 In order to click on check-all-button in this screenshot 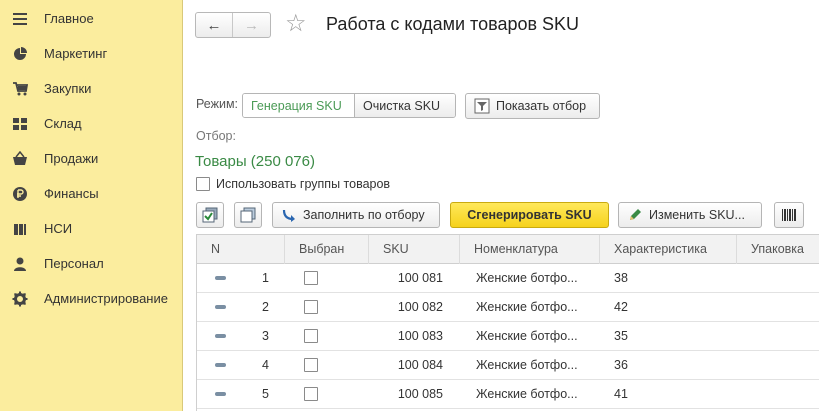, I will do `click(210, 215)`.